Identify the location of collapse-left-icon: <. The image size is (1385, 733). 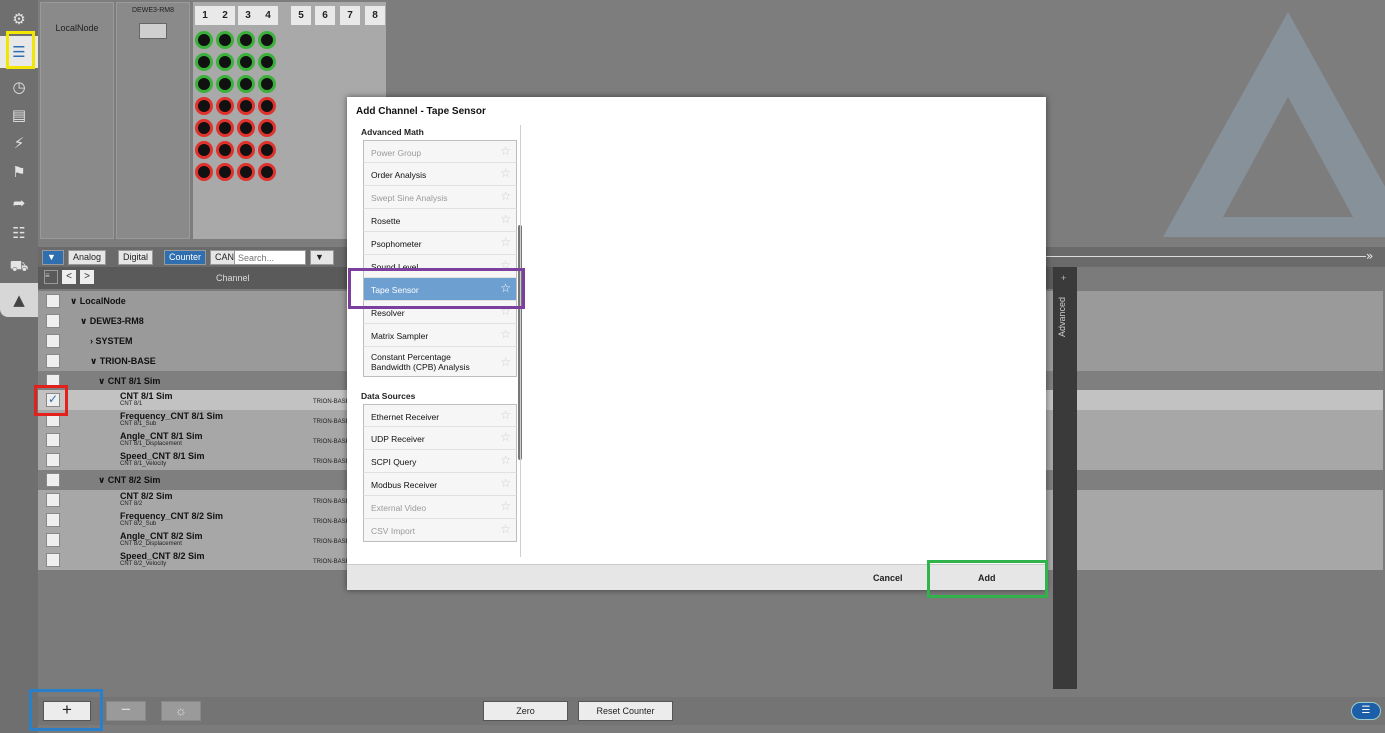
(69, 277).